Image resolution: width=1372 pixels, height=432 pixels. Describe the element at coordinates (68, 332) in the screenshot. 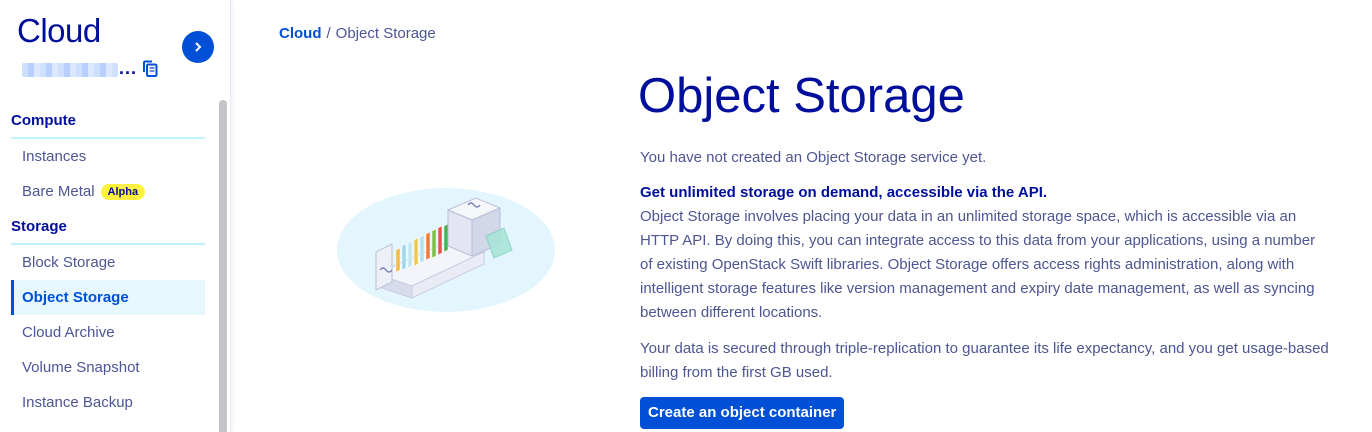

I see `sidebar-item-label: Cloud Archive` at that location.